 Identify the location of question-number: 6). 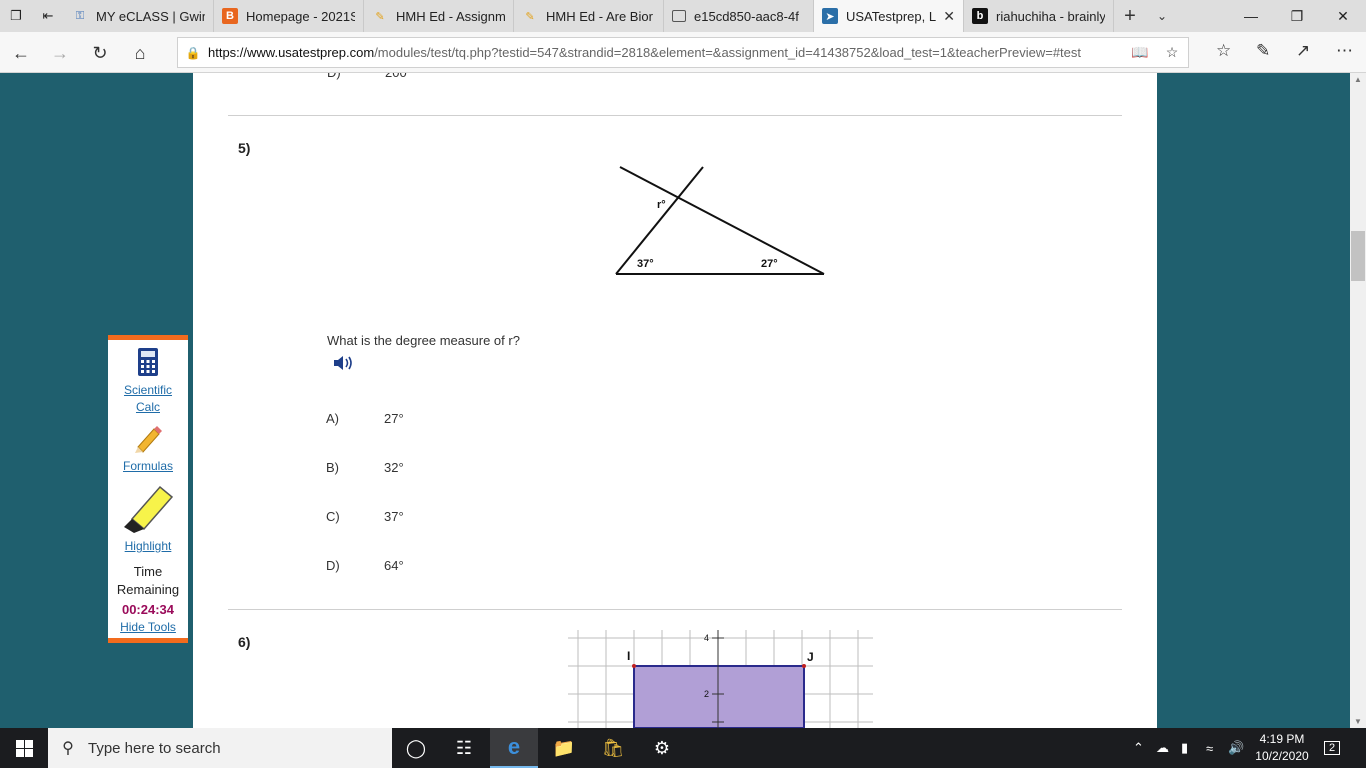
(244, 642).